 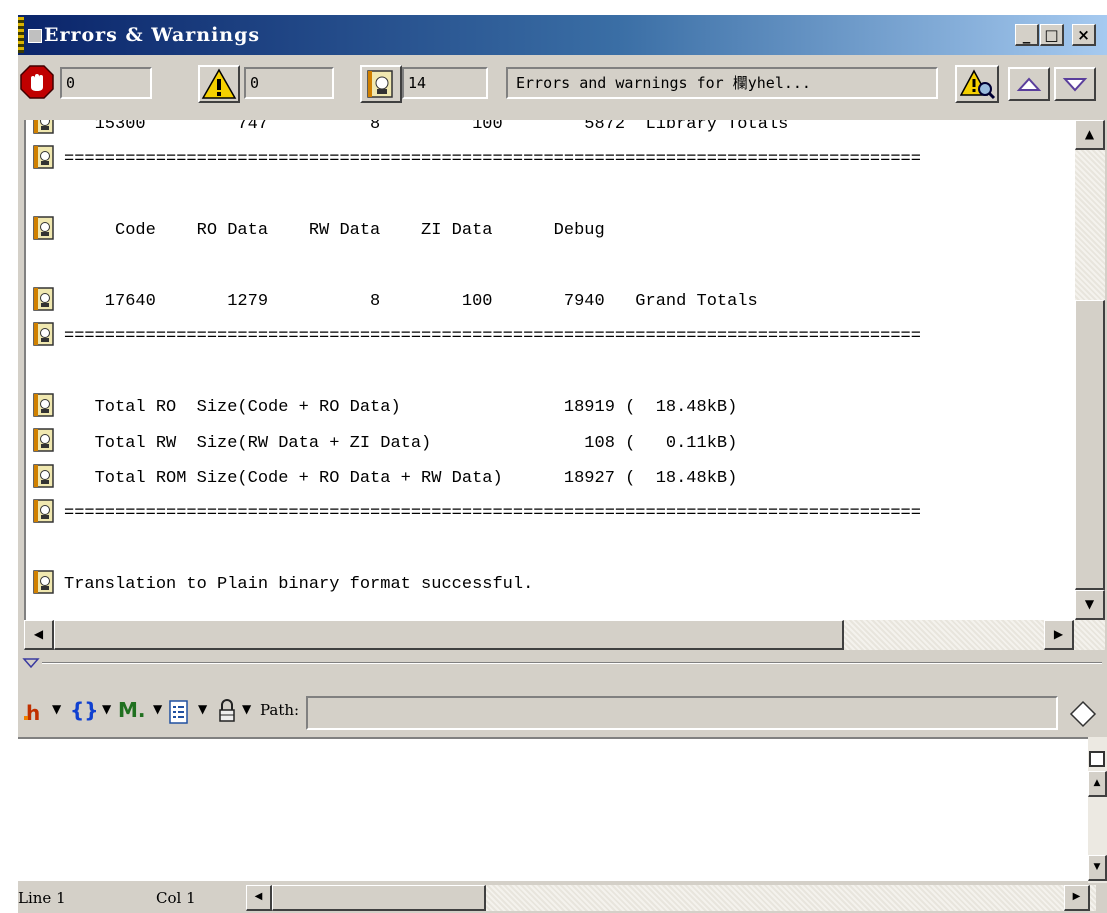 I want to click on next-arrow-icon, so click(x=1075, y=85).